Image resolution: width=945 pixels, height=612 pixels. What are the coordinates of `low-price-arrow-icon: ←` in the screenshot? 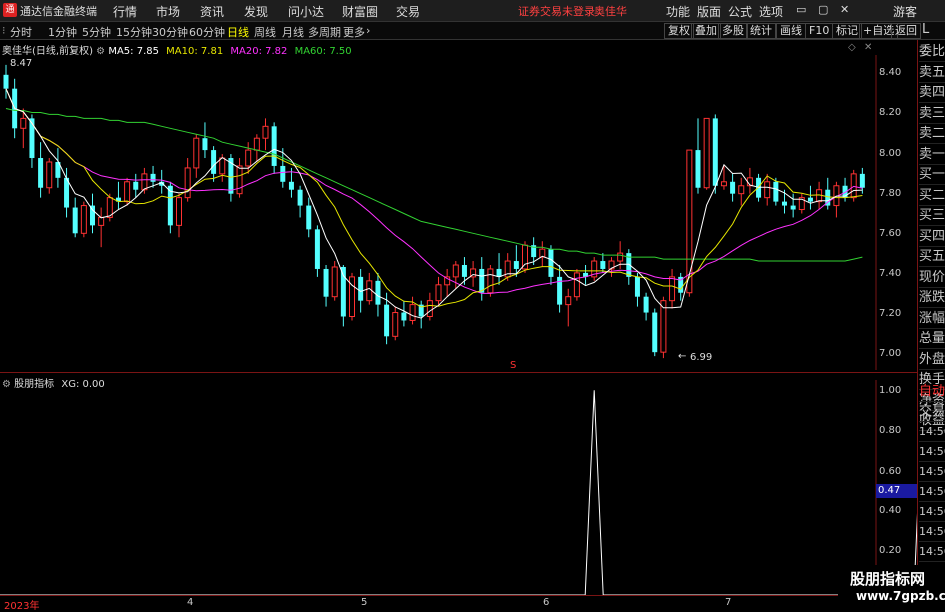 It's located at (682, 356).